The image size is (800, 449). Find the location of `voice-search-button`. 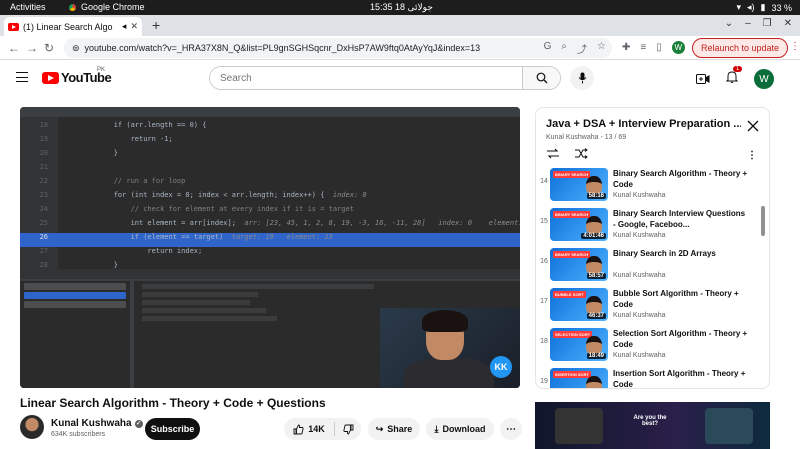

voice-search-button is located at coordinates (582, 78).